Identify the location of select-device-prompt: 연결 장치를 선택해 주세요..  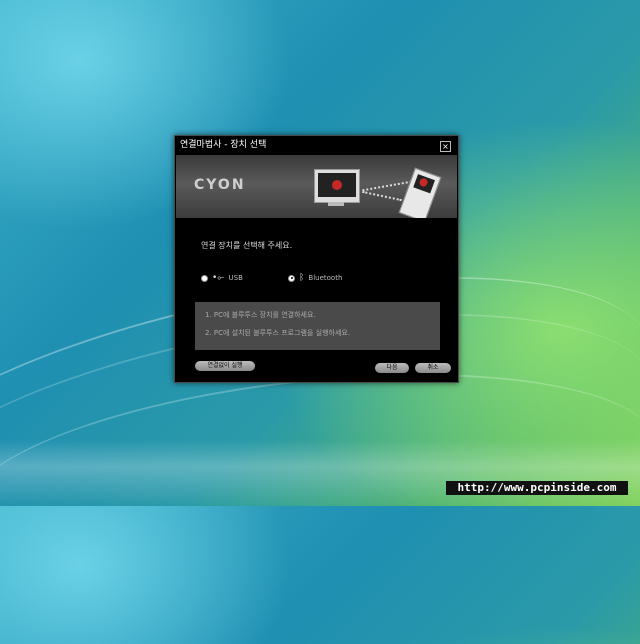
(247, 245).